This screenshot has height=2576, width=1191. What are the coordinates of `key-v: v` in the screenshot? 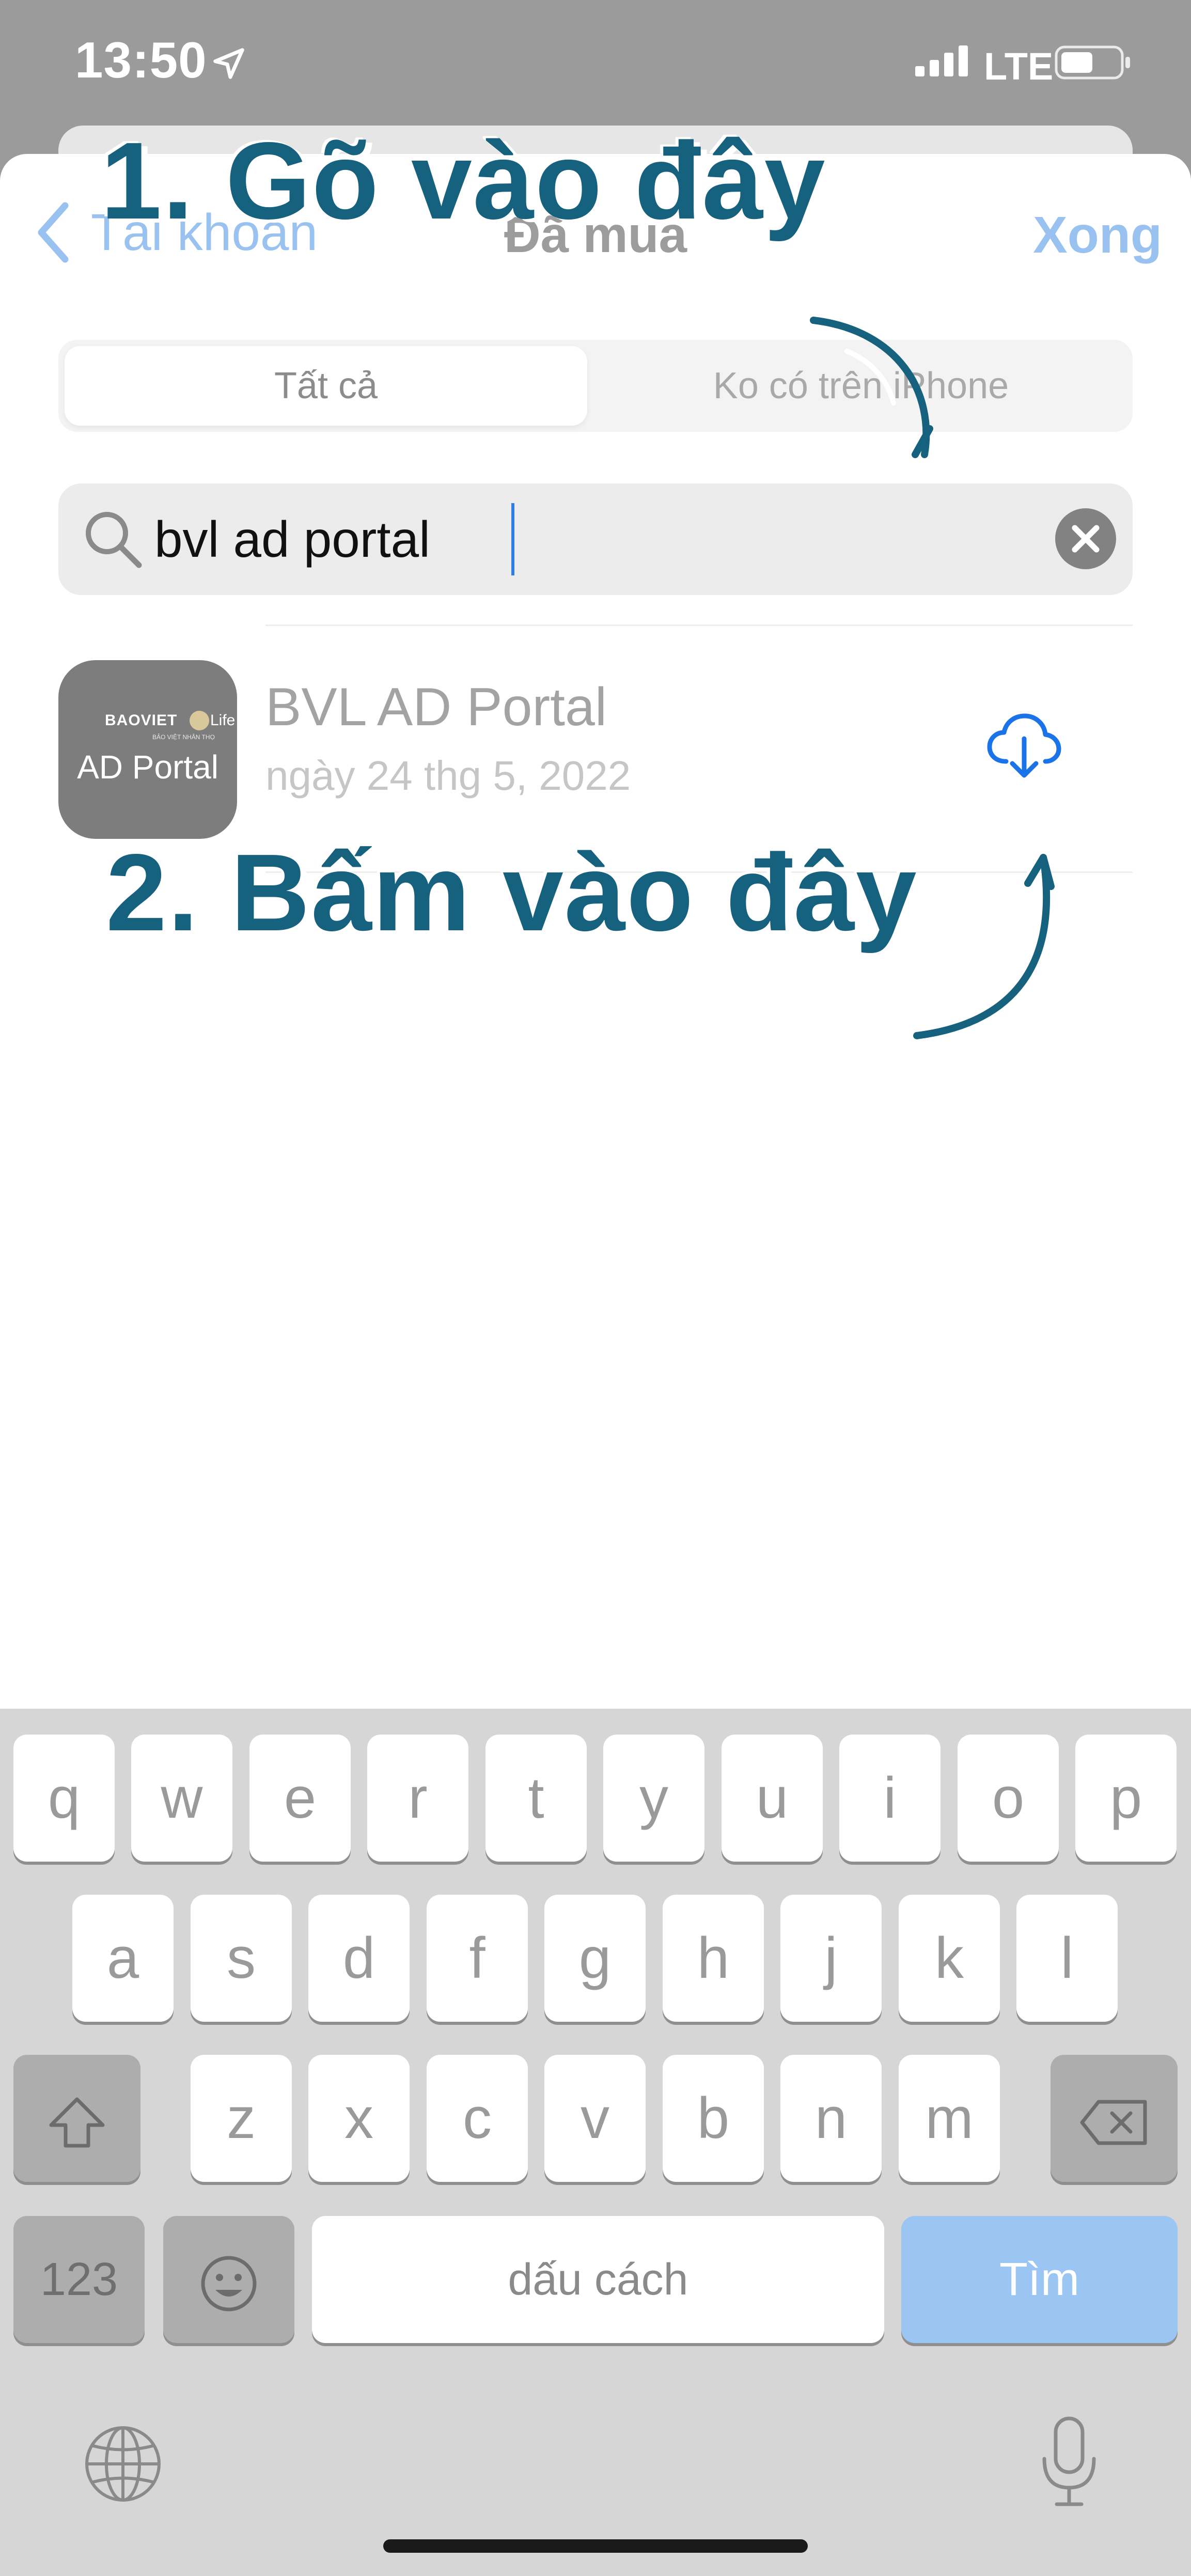 It's located at (595, 2118).